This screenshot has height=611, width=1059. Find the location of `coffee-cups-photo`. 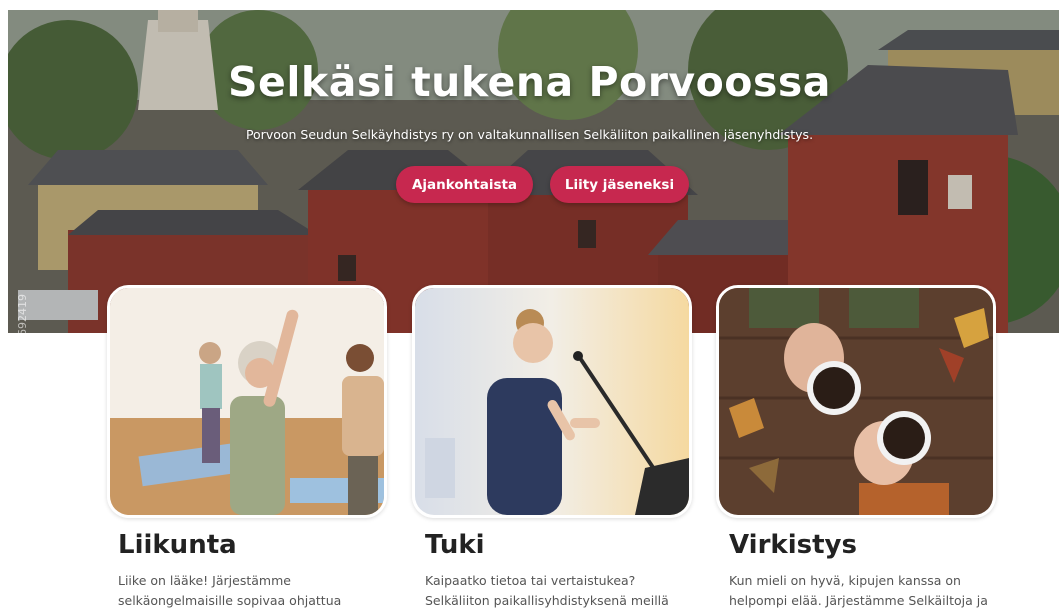

coffee-cups-photo is located at coordinates (856, 401).